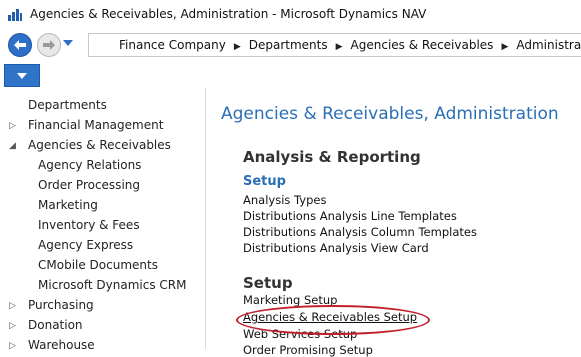 This screenshot has width=581, height=357. Describe the element at coordinates (15, 15) in the screenshot. I see `dynamics-nav-icon` at that location.